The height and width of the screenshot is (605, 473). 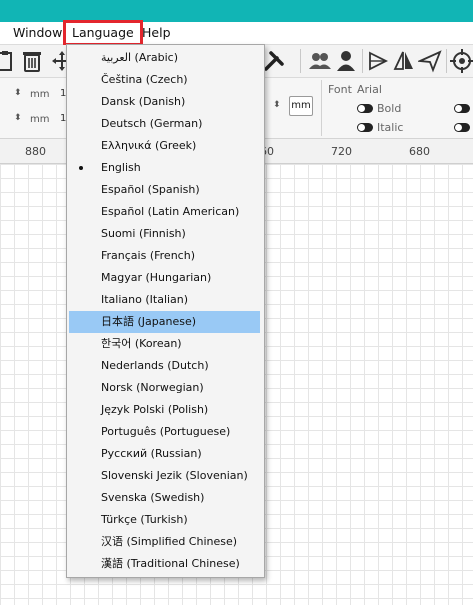 I want to click on italic-label: Italic, so click(x=390, y=127).